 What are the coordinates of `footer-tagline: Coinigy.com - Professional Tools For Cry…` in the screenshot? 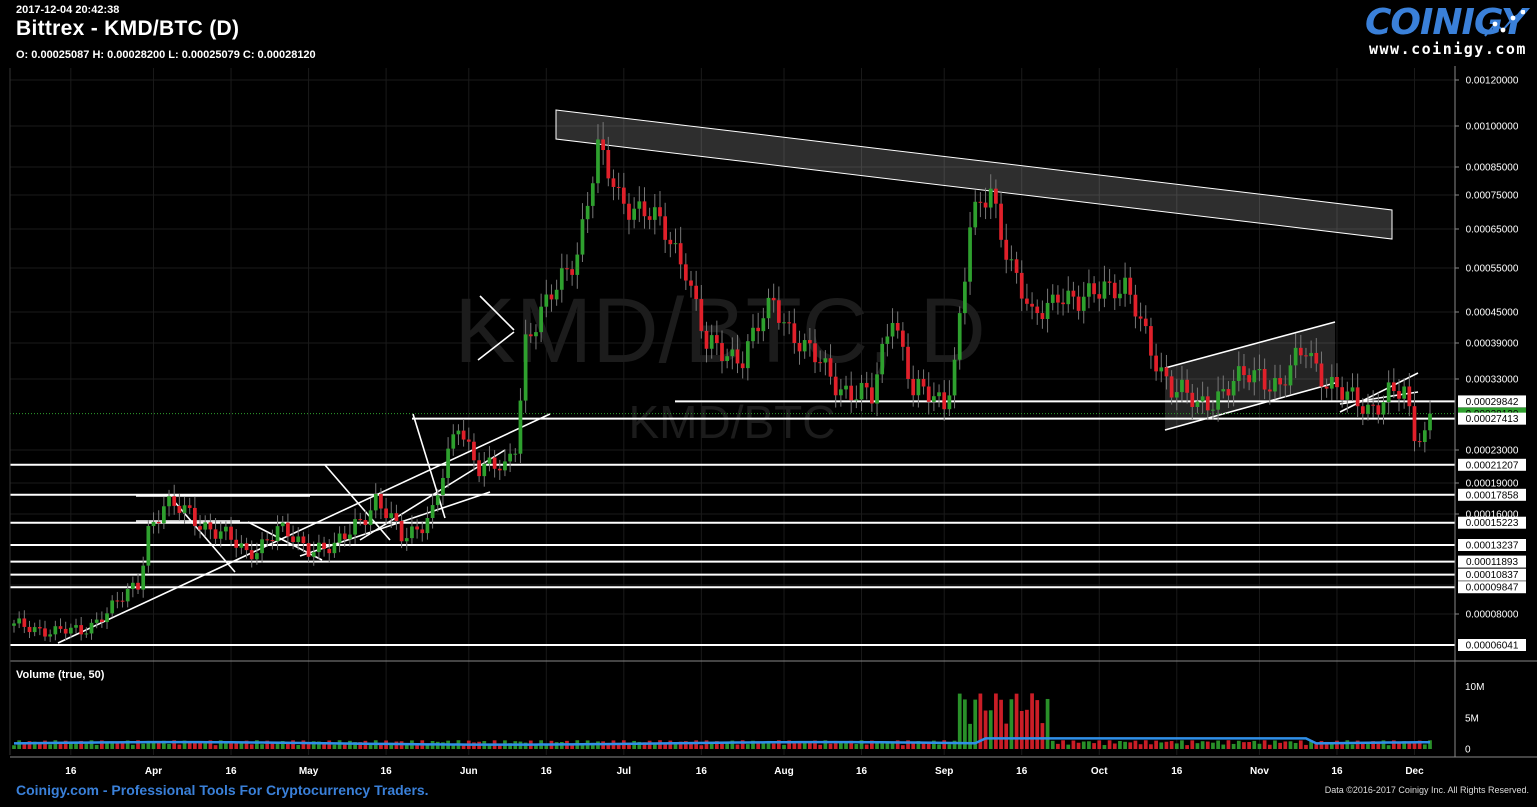 It's located at (222, 790).